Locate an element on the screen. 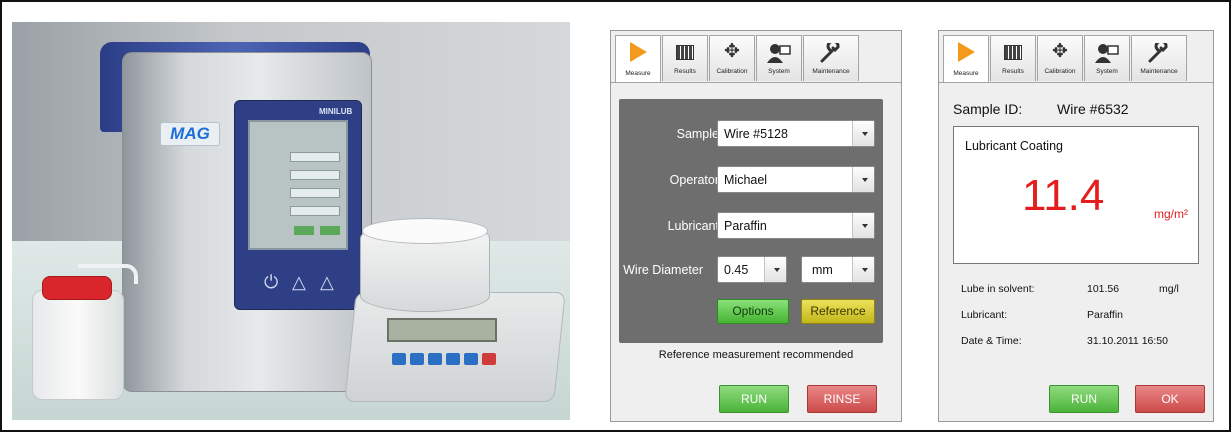 The image size is (1231, 432). sample-label: Sample is located at coordinates (697, 134).